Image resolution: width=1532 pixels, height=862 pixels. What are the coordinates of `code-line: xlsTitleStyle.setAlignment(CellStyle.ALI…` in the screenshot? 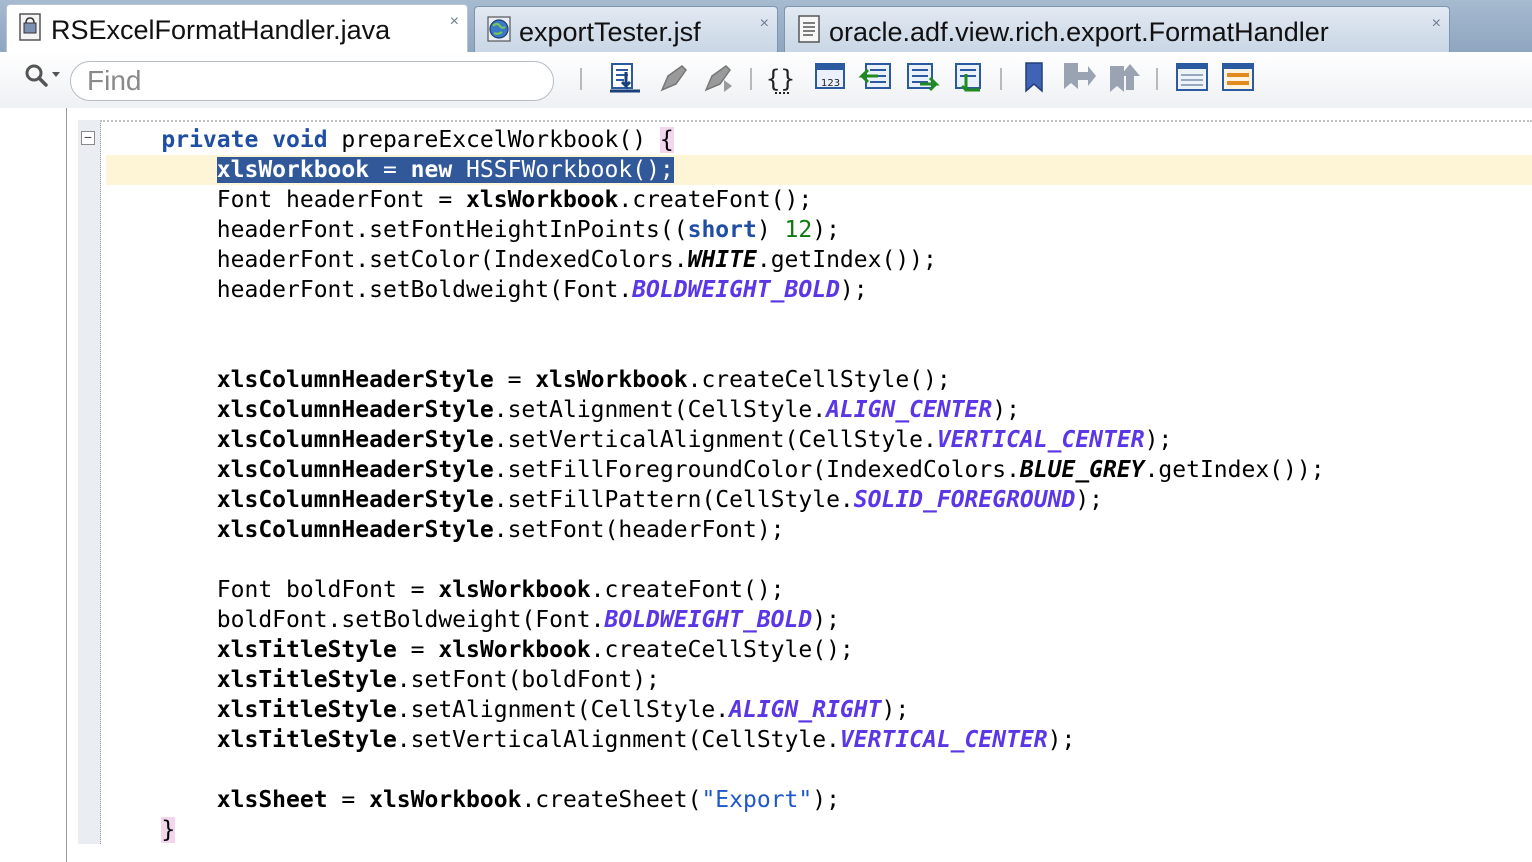 It's located at (507, 710).